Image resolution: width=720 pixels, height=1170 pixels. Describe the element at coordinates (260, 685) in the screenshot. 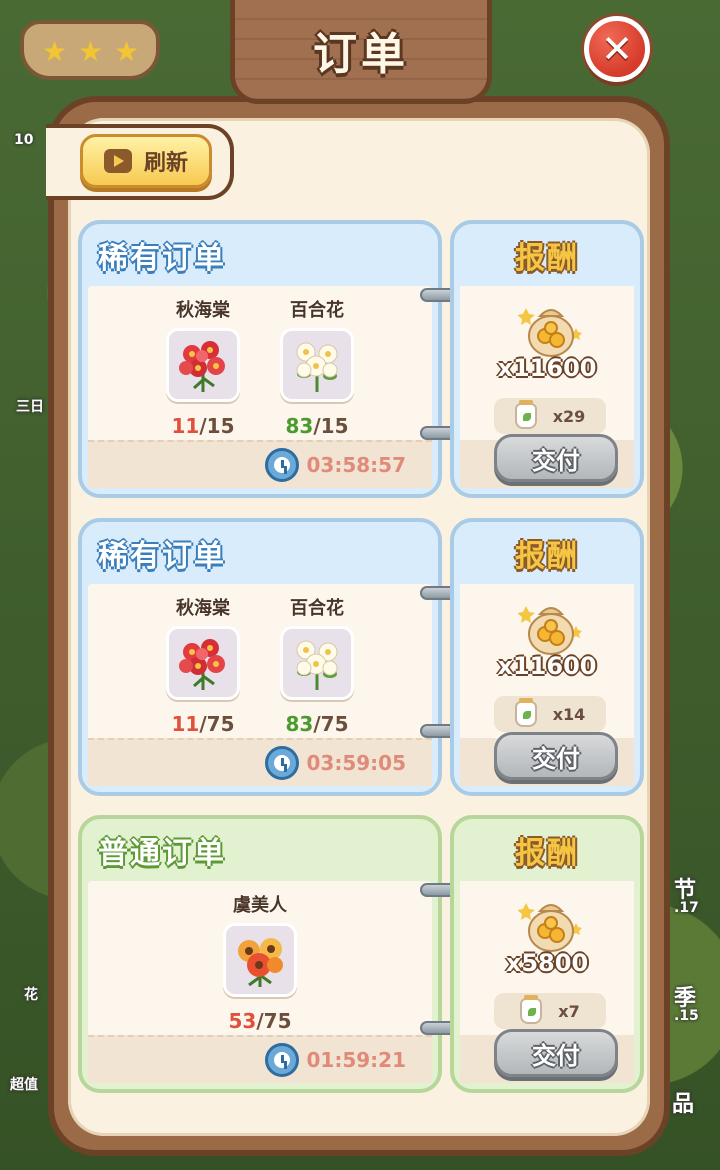

I see `order-body: 秋海棠 11/75 百合花 83/75 03:59:05` at that location.